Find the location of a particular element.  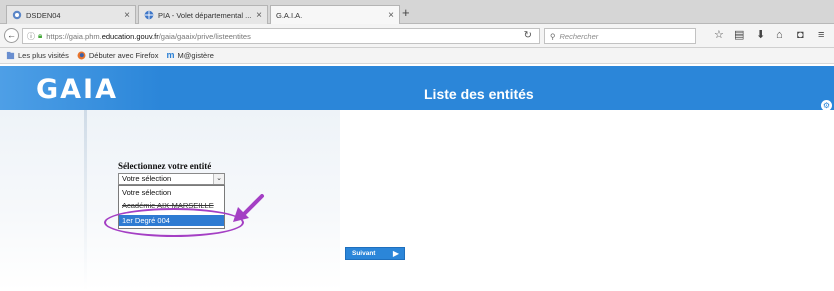

next-button: Suivant ▶ is located at coordinates (375, 253).